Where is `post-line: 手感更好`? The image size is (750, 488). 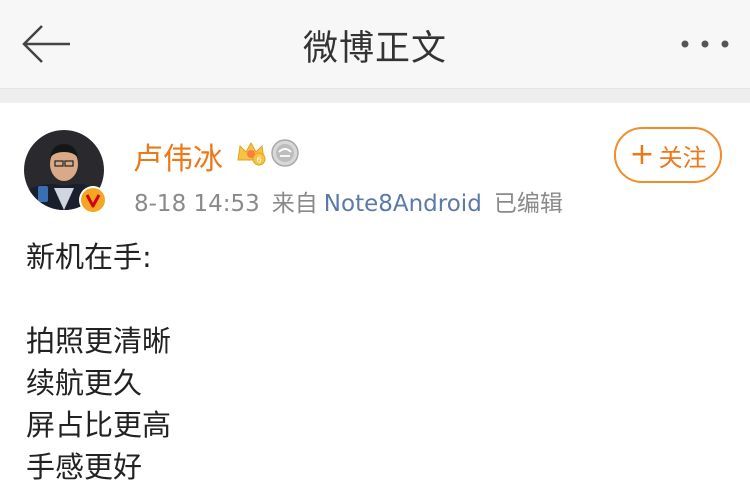 post-line: 手感更好 is located at coordinates (84, 467).